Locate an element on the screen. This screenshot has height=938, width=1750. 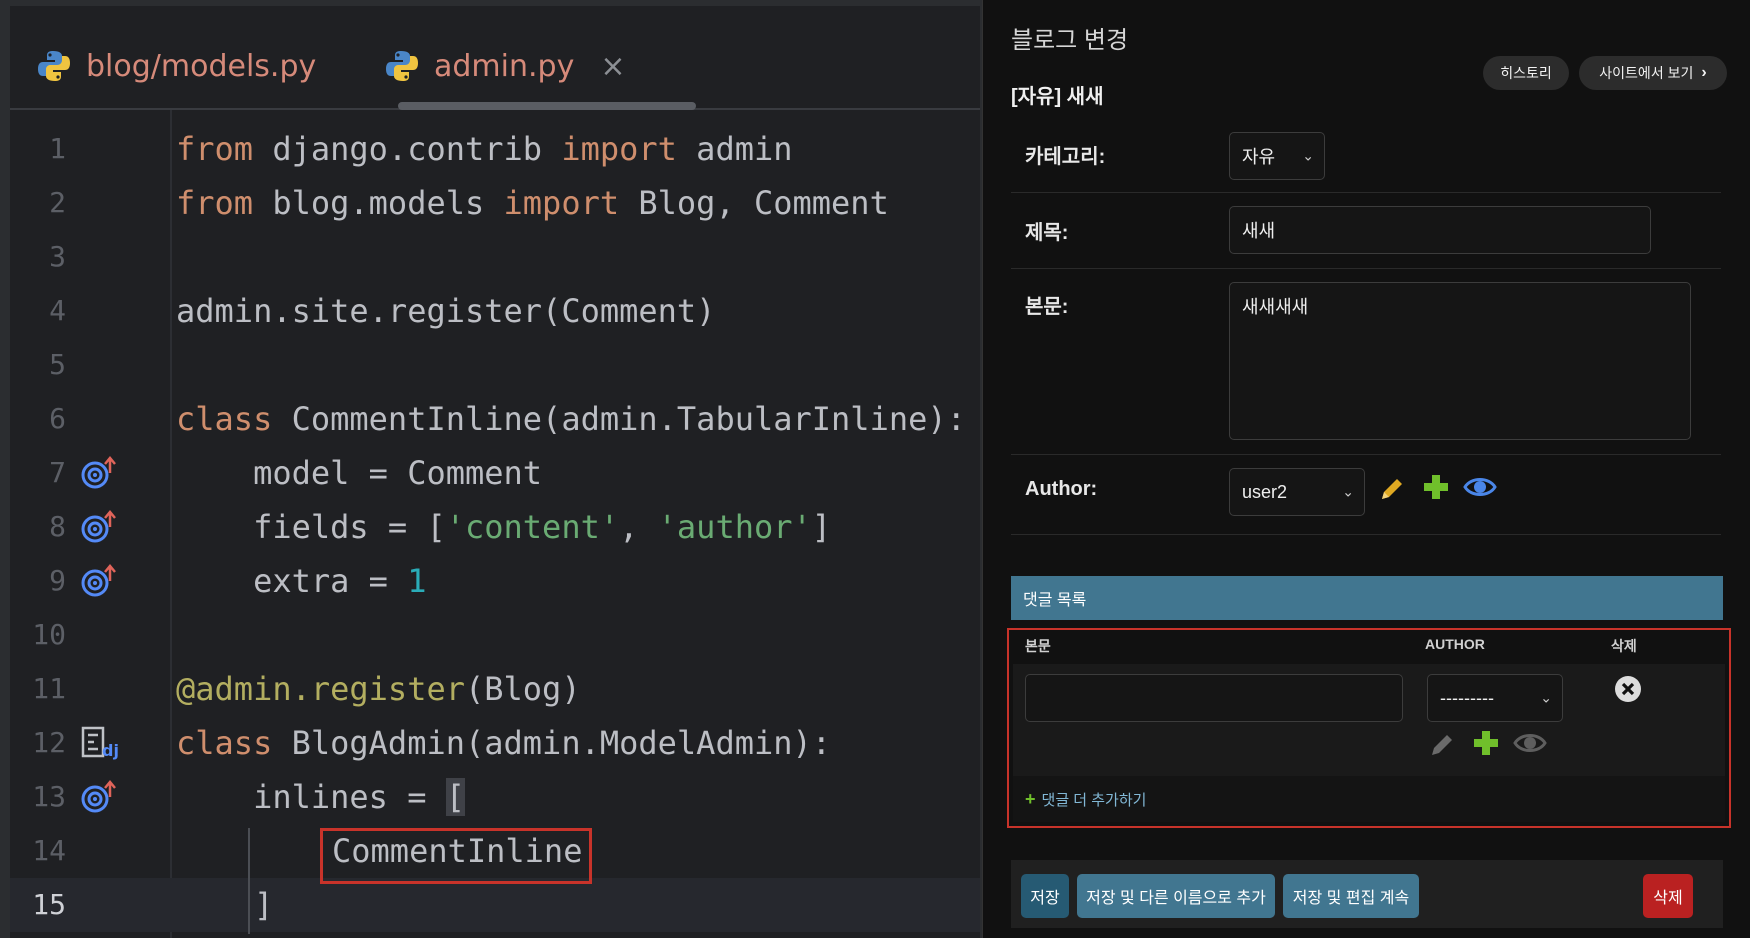
code-text: model = Comment is located at coordinates (359, 473).